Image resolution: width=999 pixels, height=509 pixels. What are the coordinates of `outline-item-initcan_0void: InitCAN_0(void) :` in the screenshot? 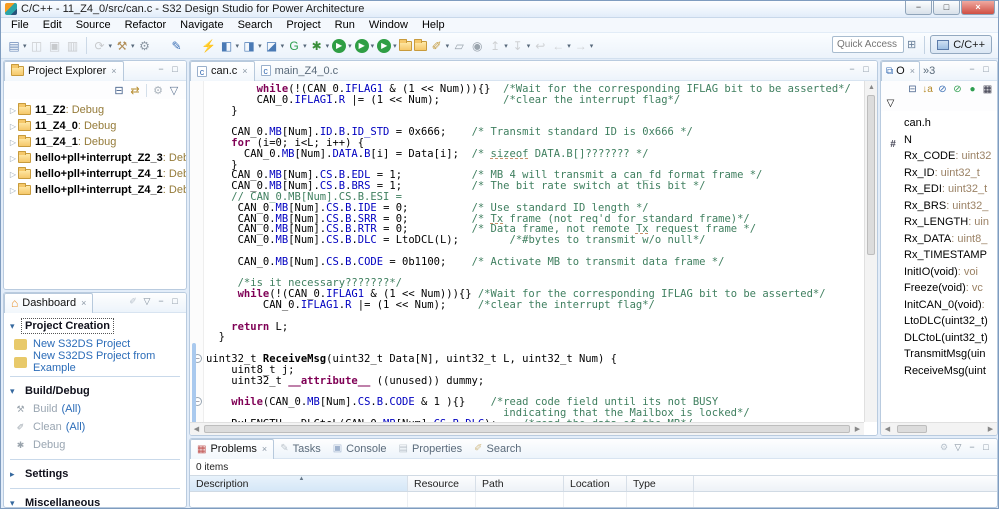 It's located at (942, 305).